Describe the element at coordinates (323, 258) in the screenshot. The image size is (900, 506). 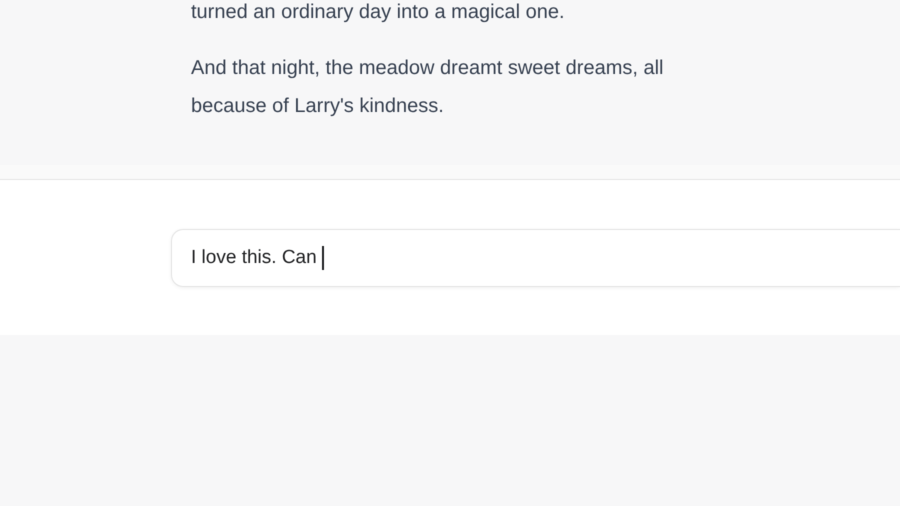
I see `text-cursor` at that location.